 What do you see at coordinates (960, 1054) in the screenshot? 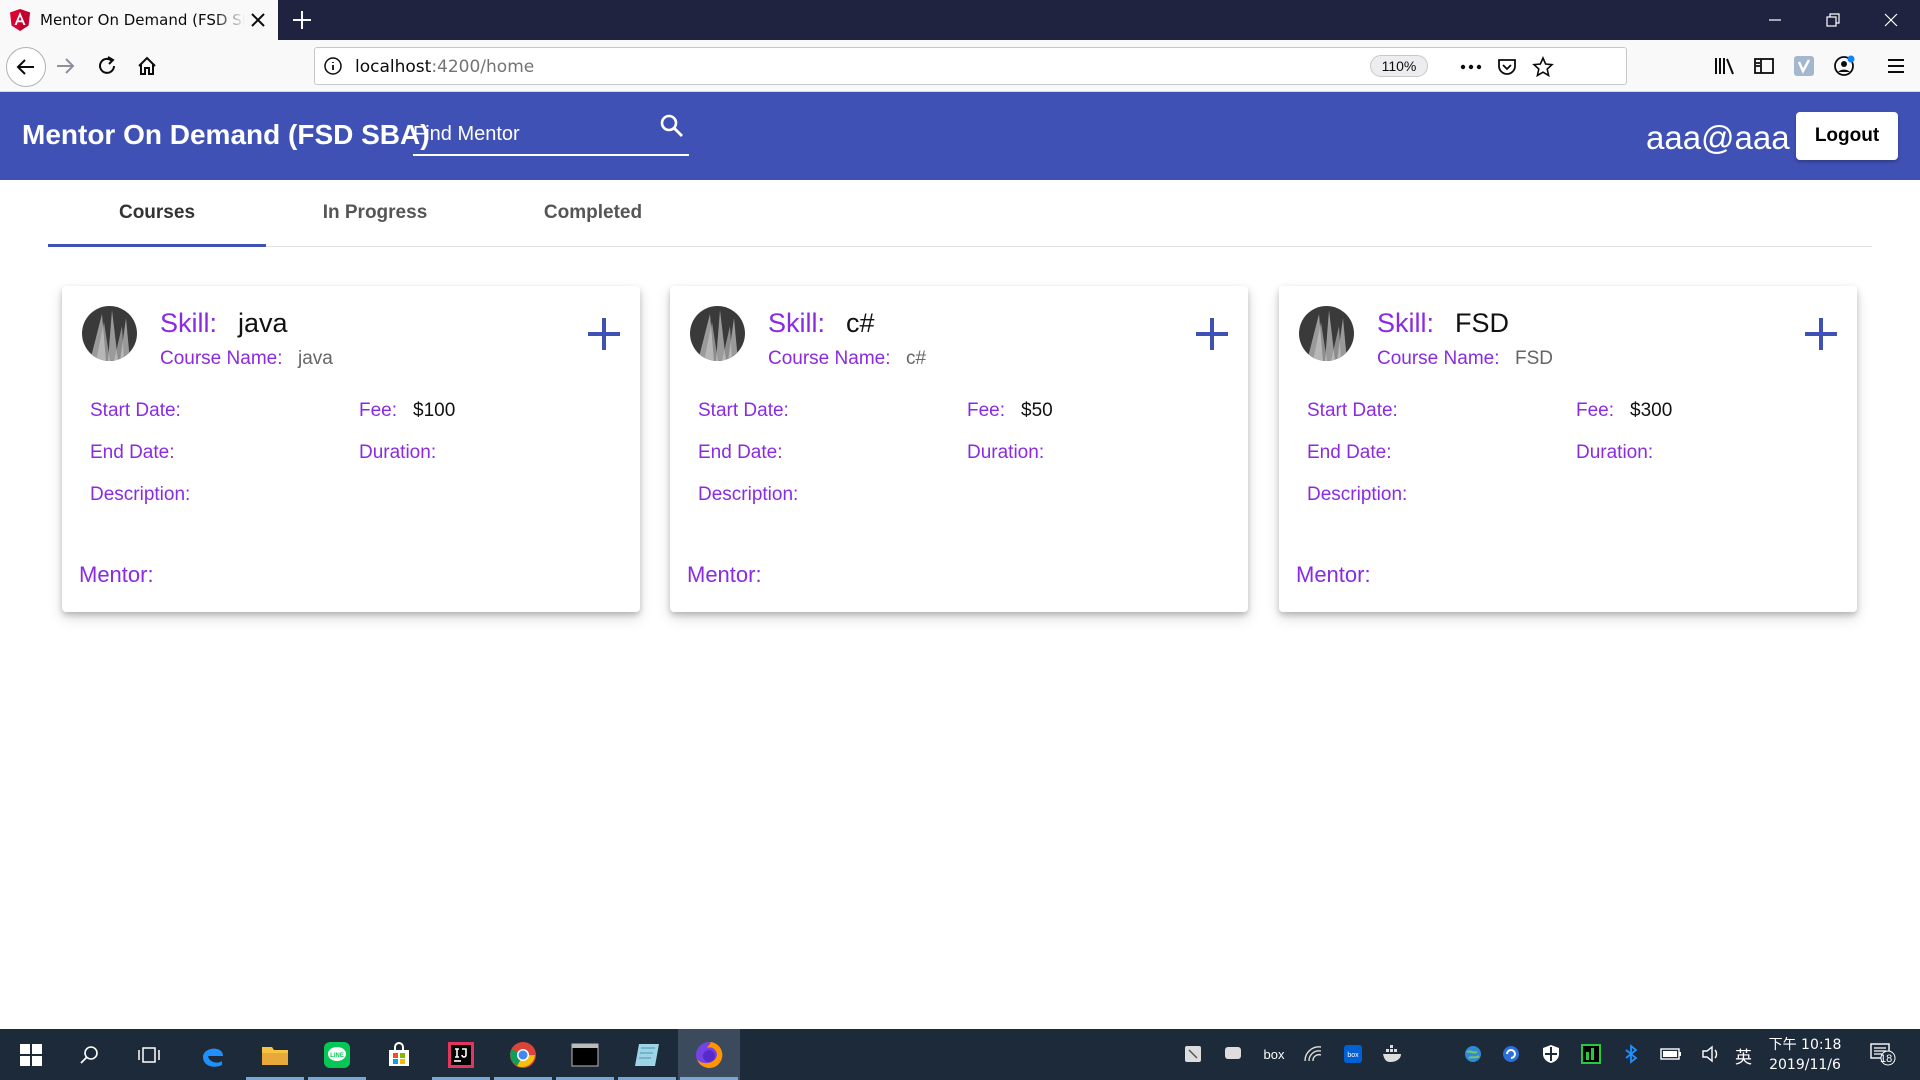
I see `windows-taskbar: LINE box box 英 下午 10:18 2019/11/6 18` at bounding box center [960, 1054].